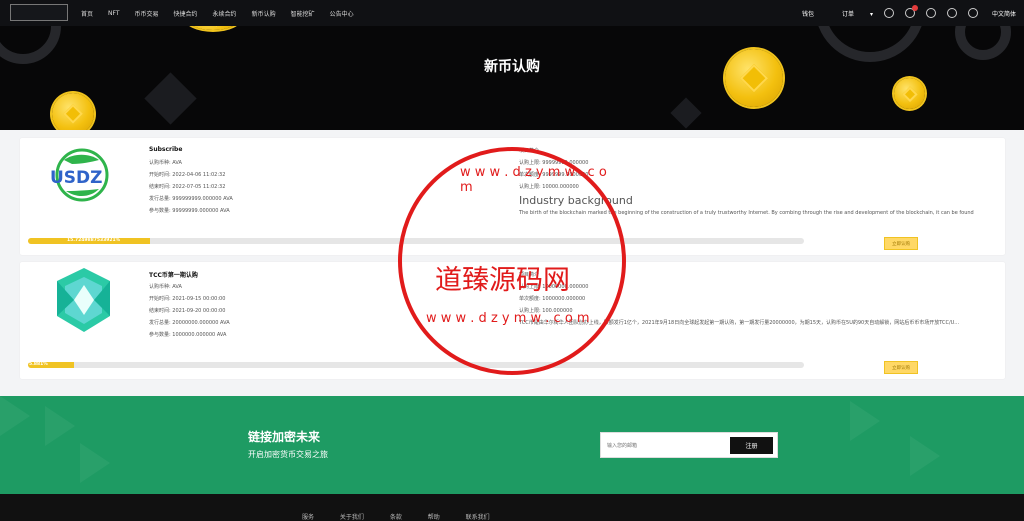 The image size is (1024, 521). I want to click on notification-badge, so click(914, 8).